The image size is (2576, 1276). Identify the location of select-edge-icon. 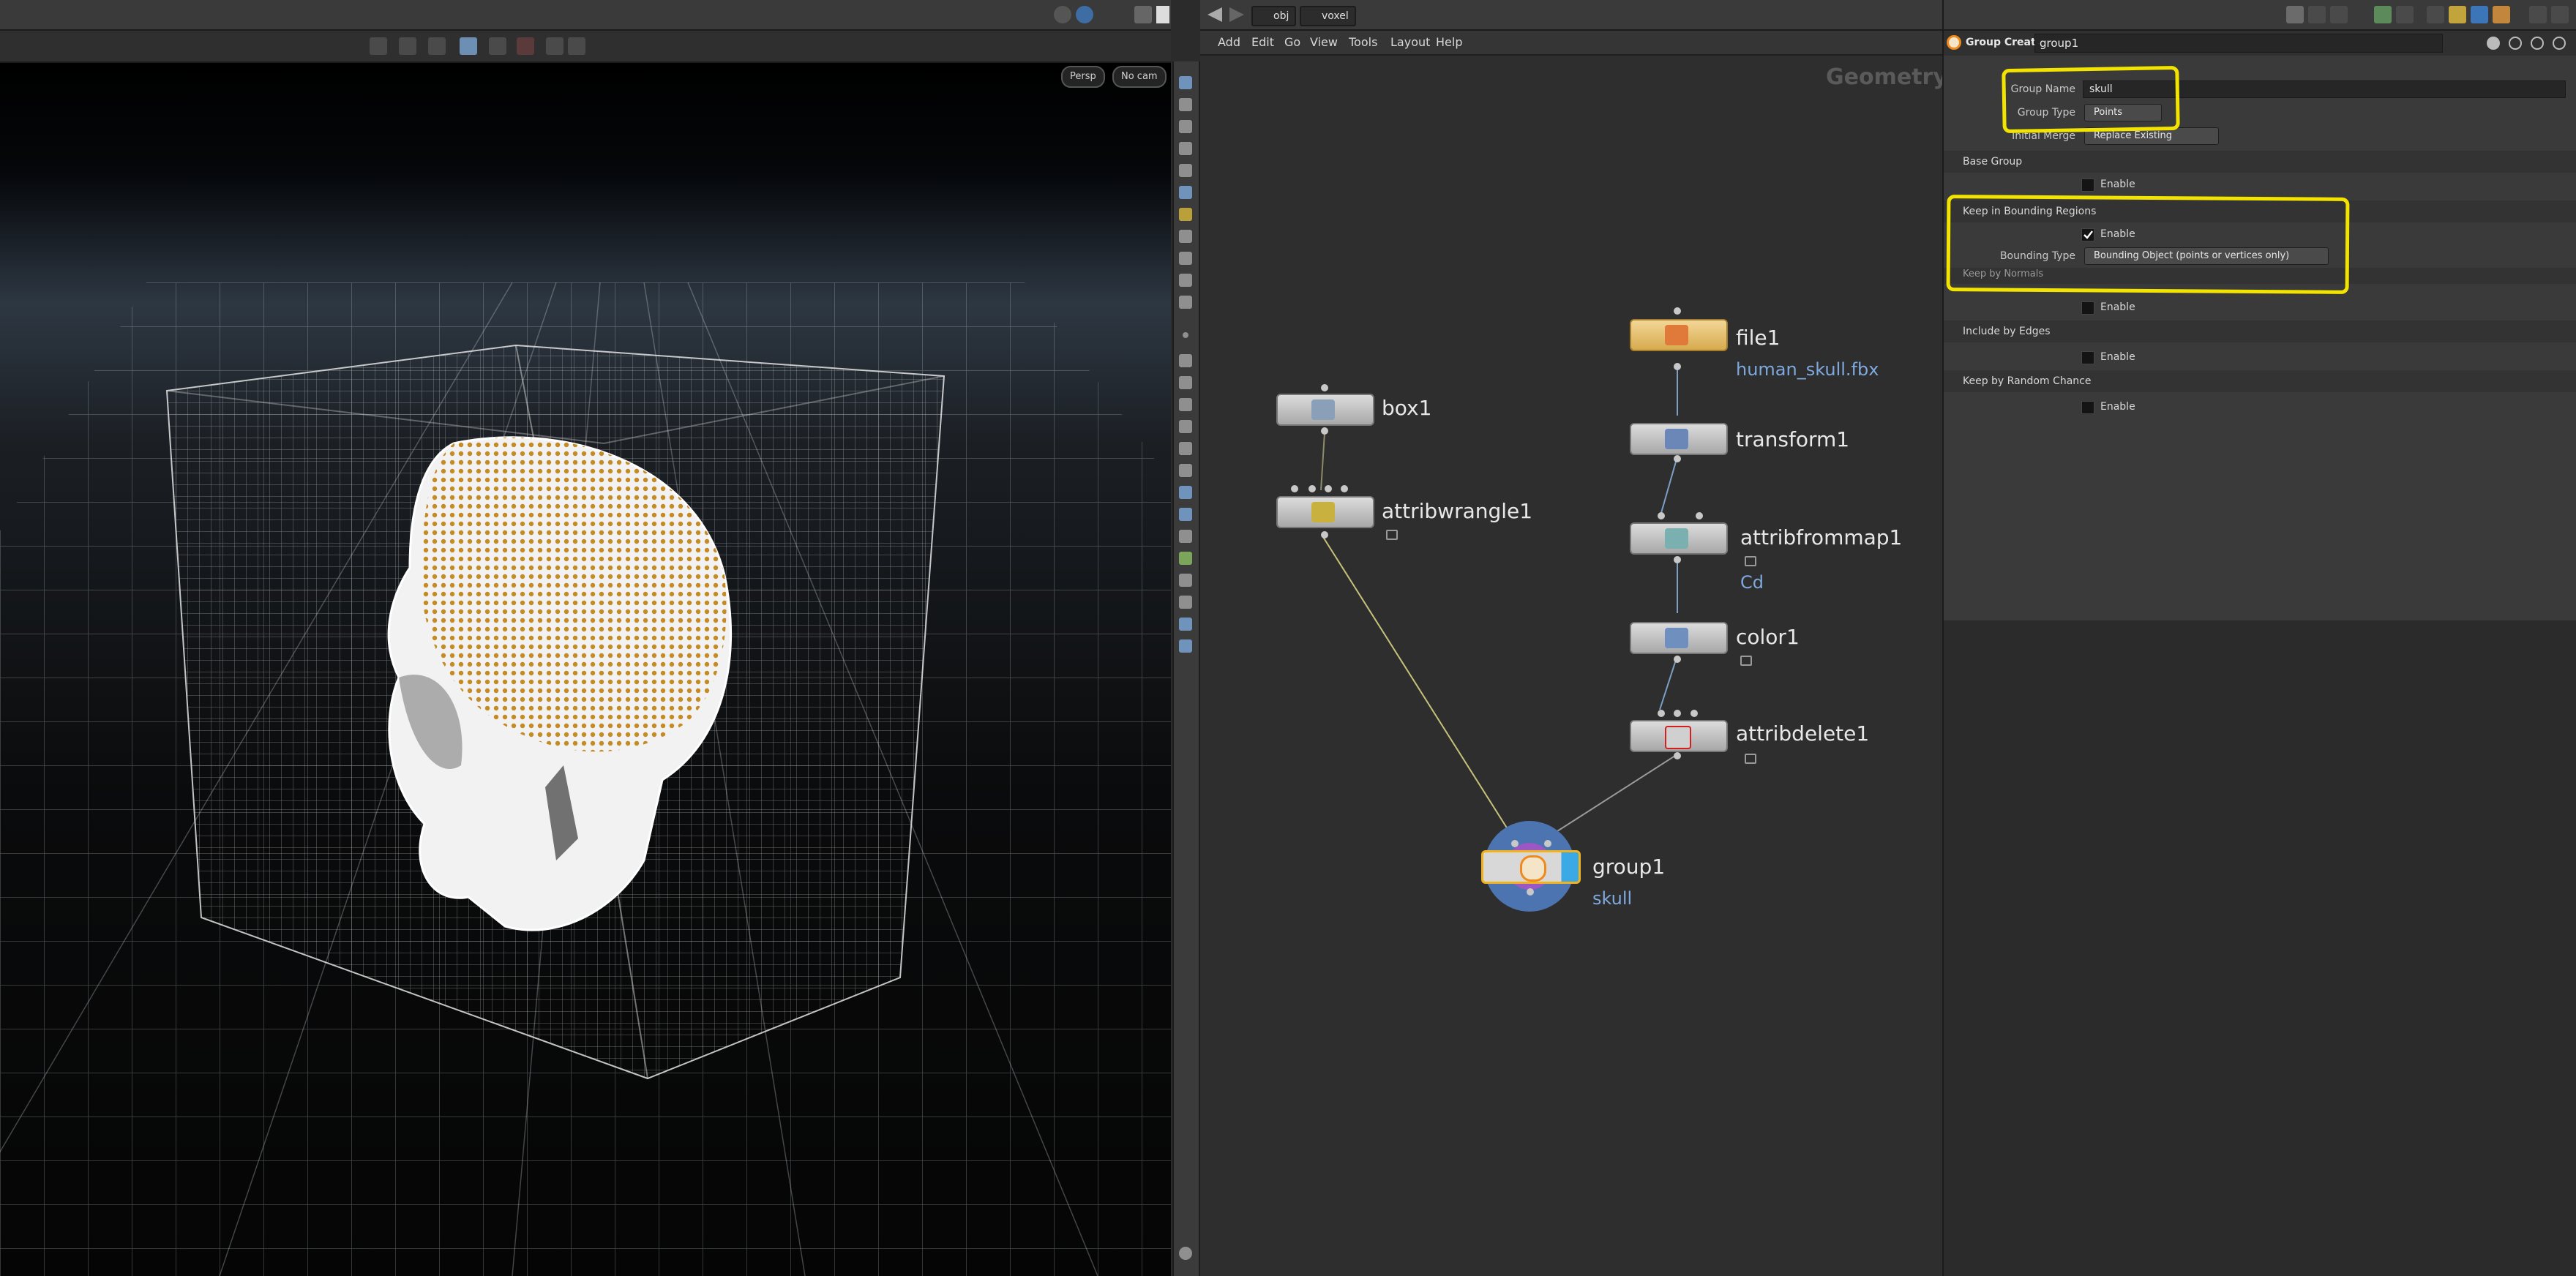
(437, 46).